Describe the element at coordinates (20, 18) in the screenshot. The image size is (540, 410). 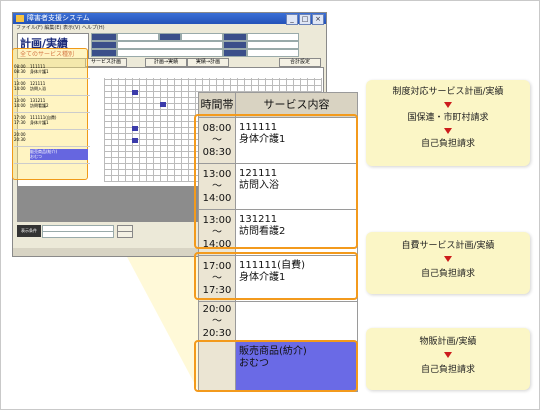
I see `app-icon` at that location.